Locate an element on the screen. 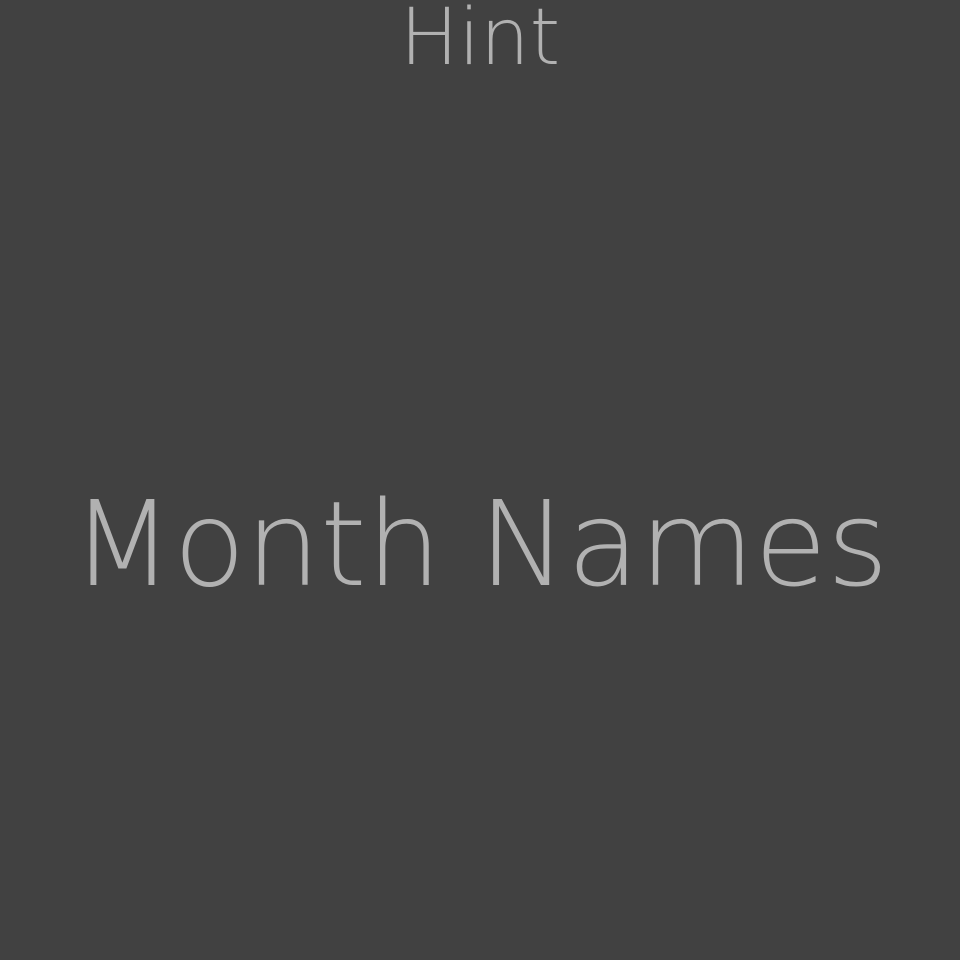 This screenshot has height=960, width=960. hint-text: Month Names is located at coordinates (480, 544).